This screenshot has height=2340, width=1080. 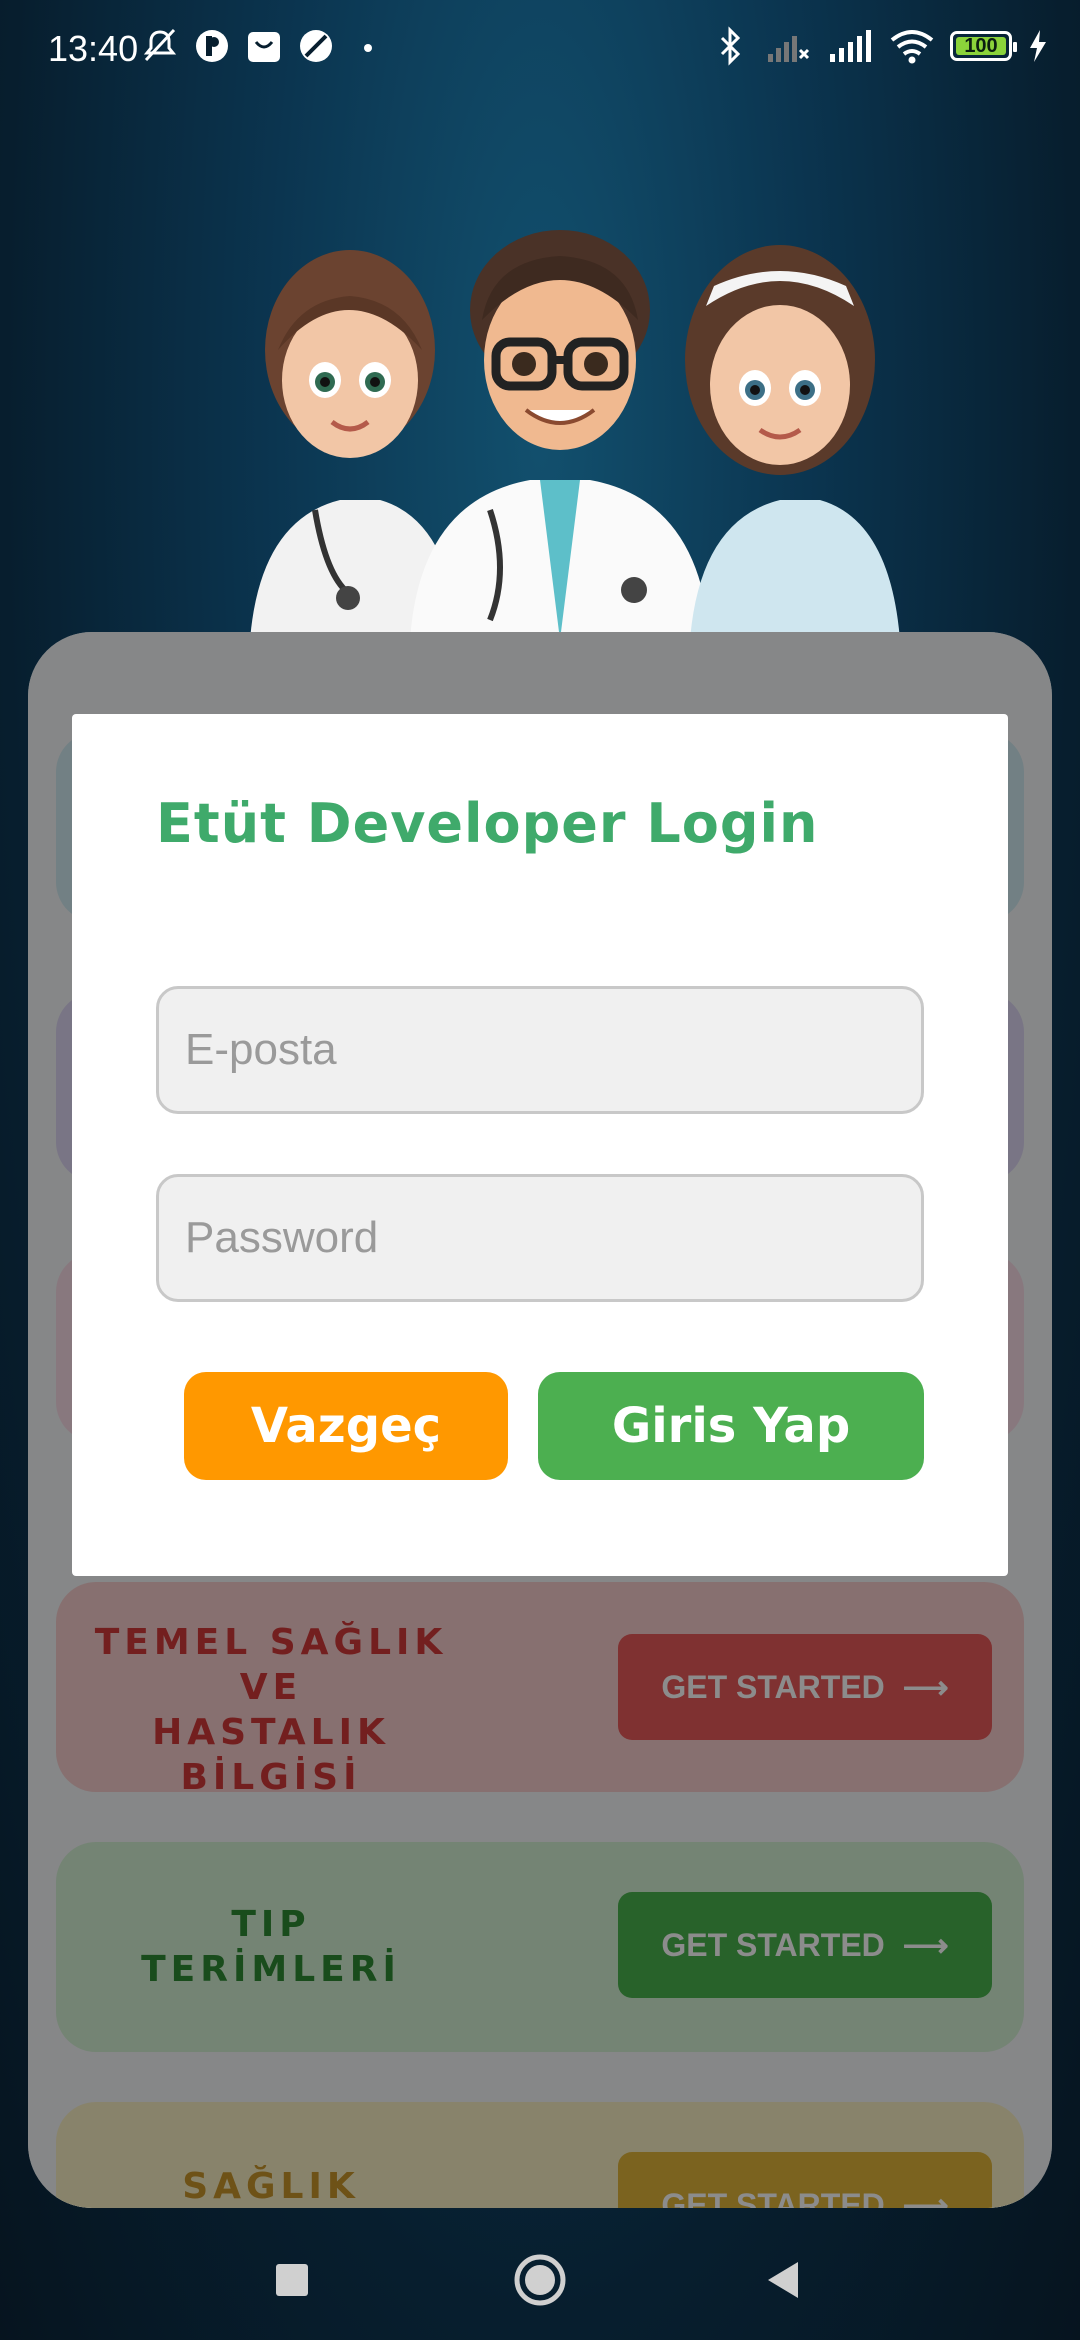 What do you see at coordinates (540, 1238) in the screenshot?
I see `password-field` at bounding box center [540, 1238].